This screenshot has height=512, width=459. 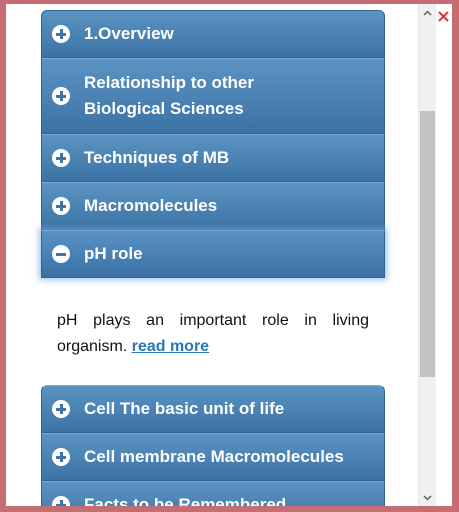 I want to click on scrollbar-thumb, so click(x=427, y=244).